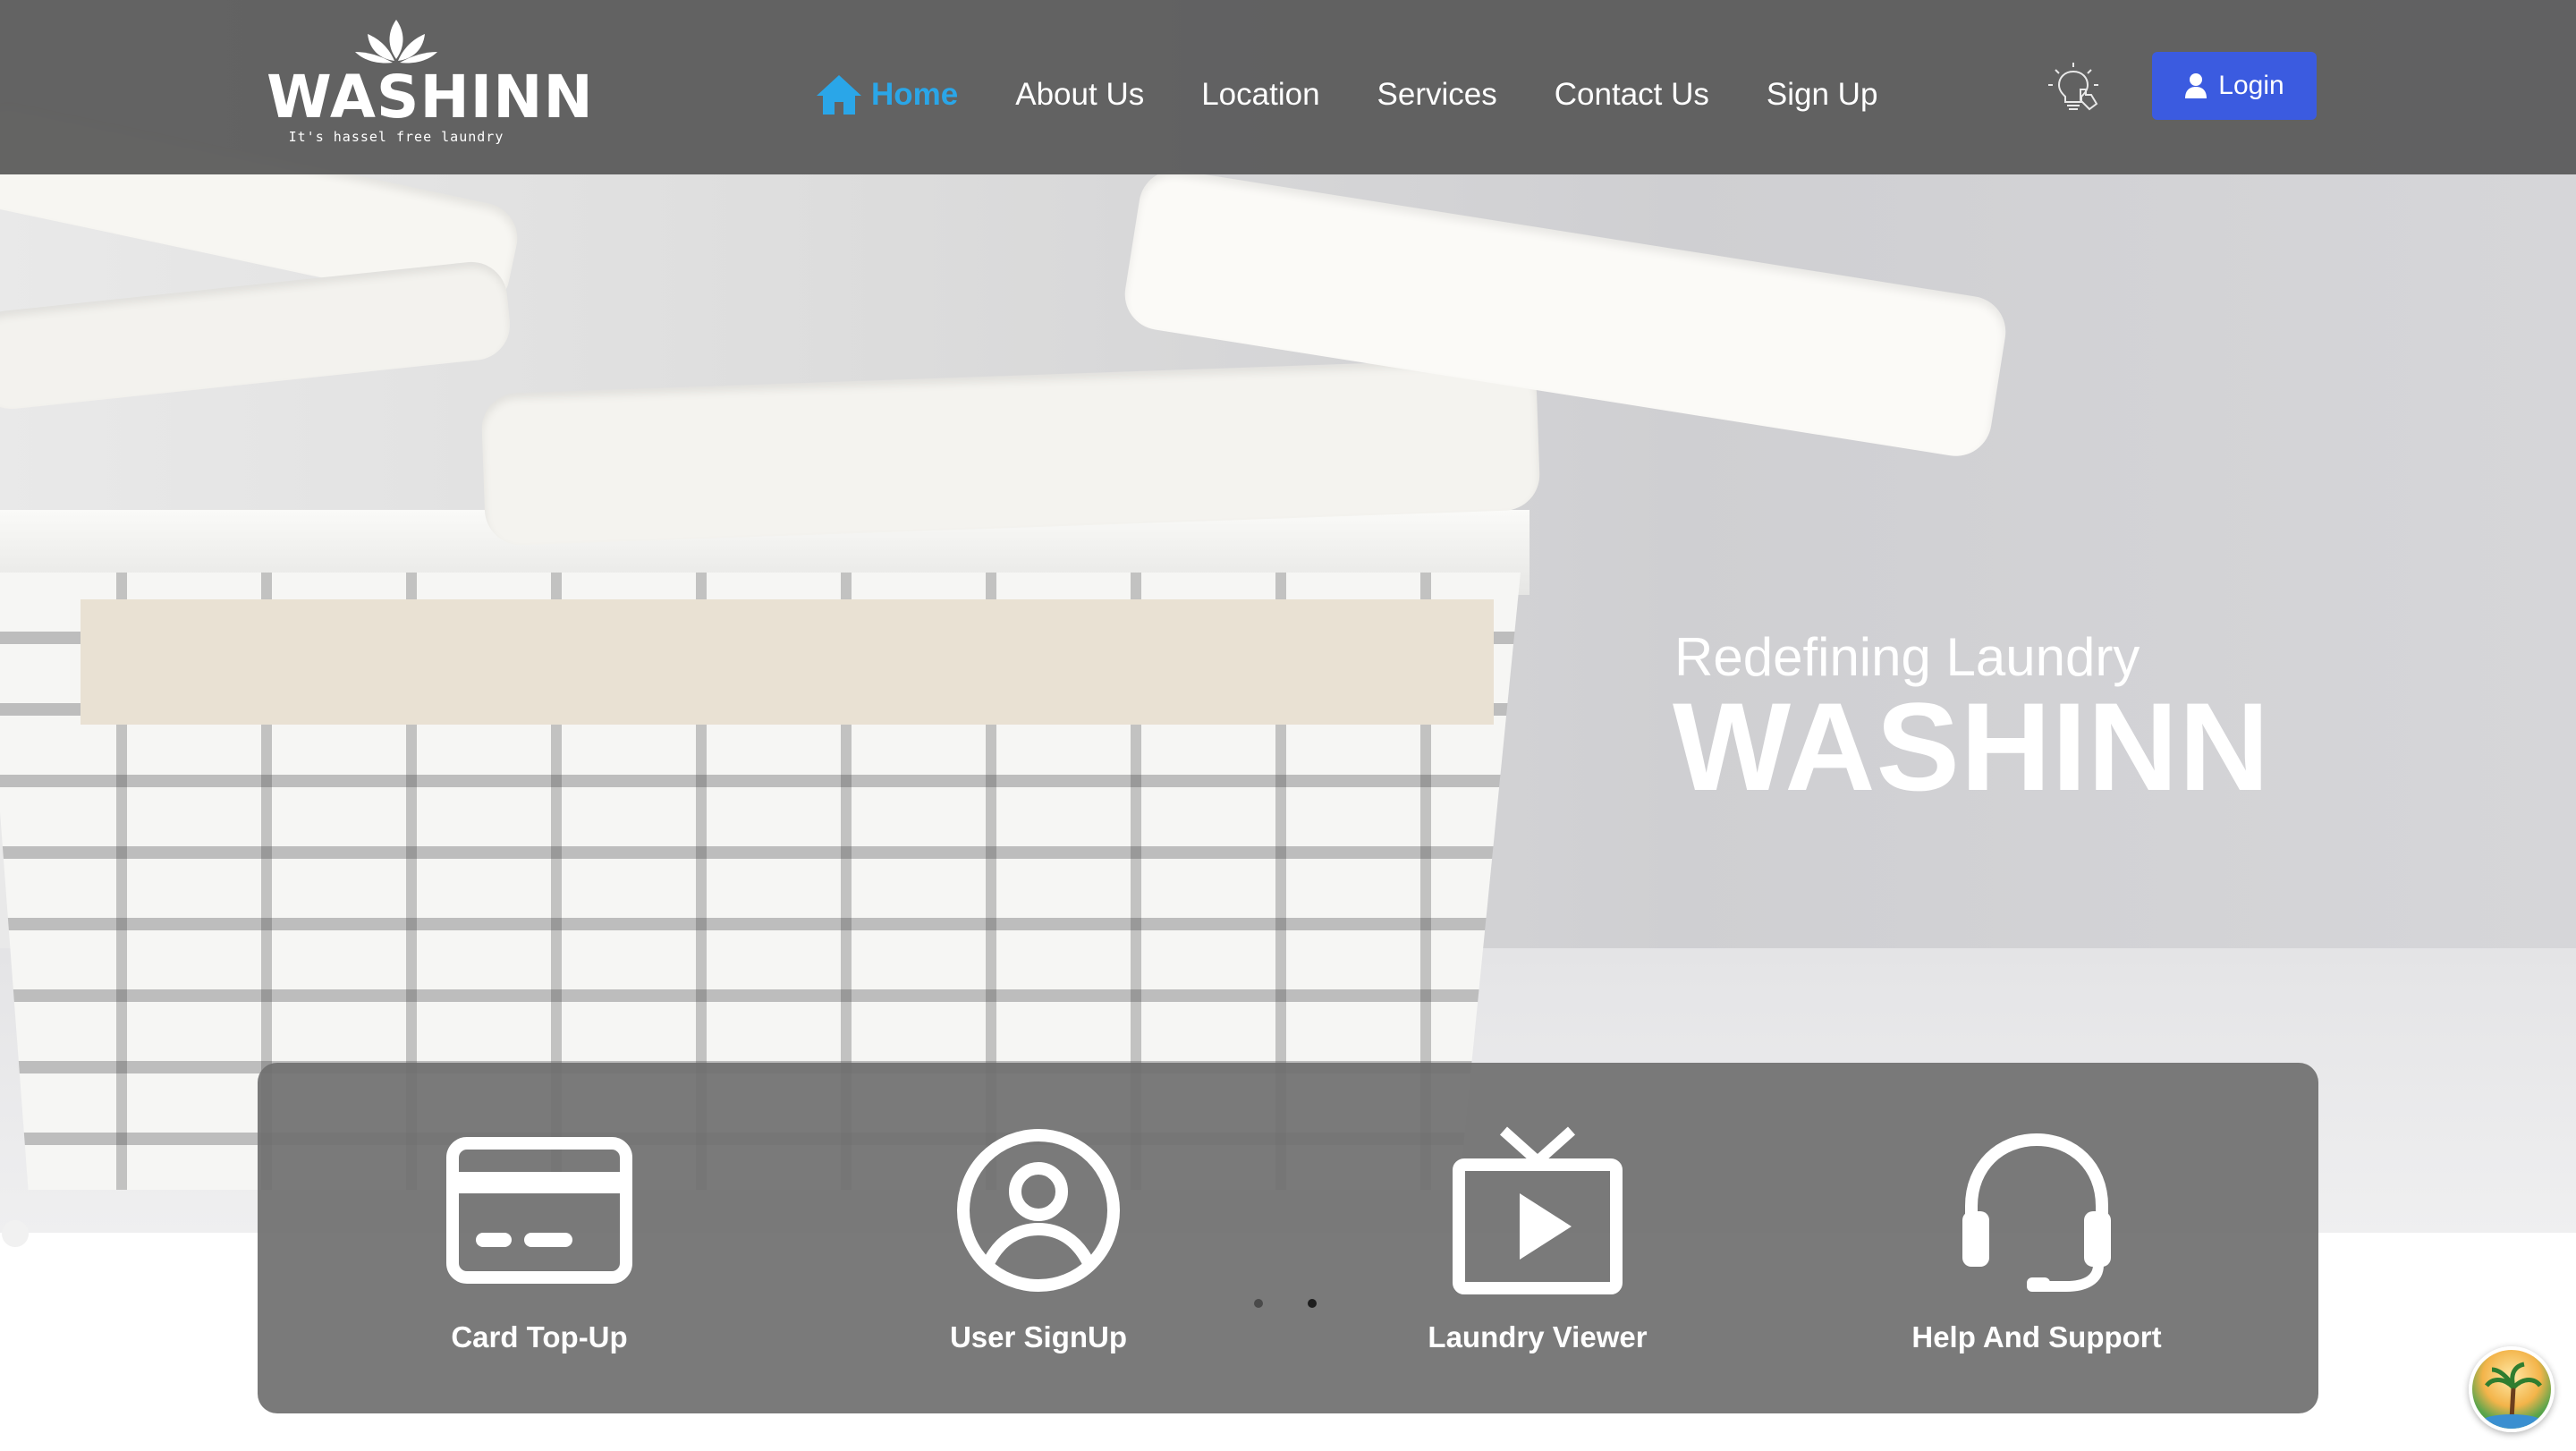 The height and width of the screenshot is (1451, 2576). What do you see at coordinates (1538, 1210) in the screenshot?
I see `tv-play-icon` at bounding box center [1538, 1210].